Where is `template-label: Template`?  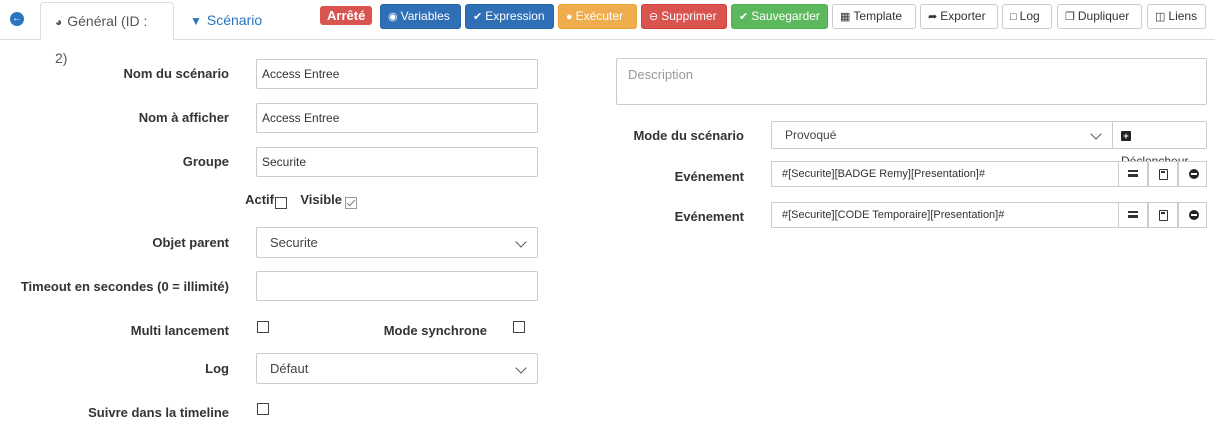 template-label: Template is located at coordinates (878, 16).